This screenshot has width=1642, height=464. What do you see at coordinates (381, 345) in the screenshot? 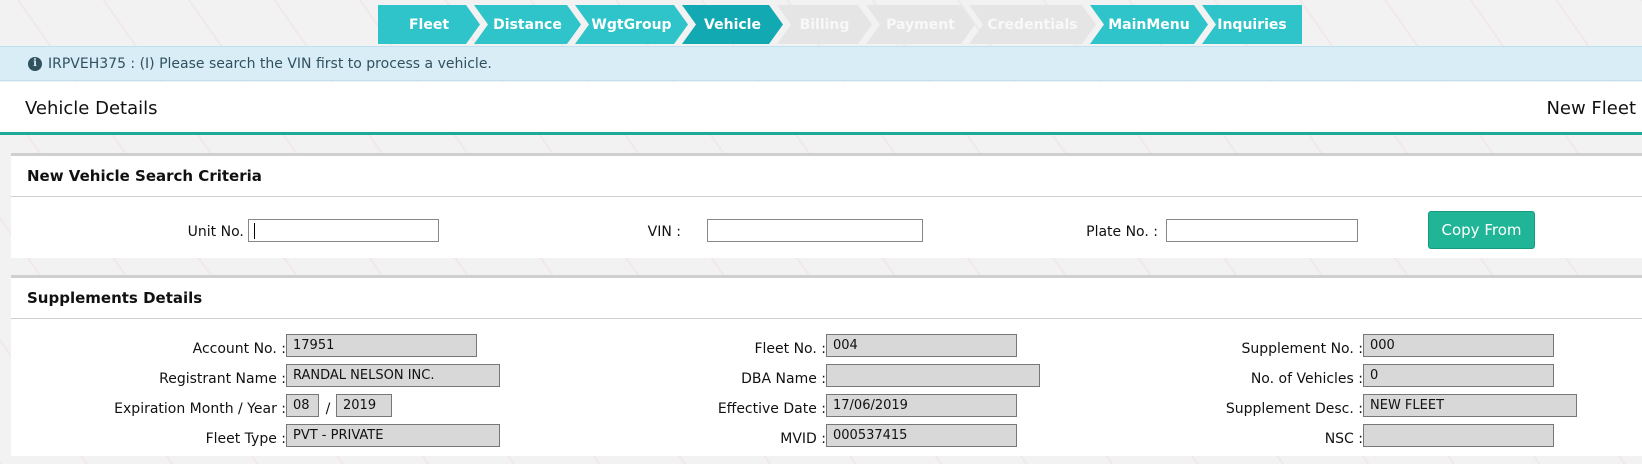
I see `account-no-field: 17951` at bounding box center [381, 345].